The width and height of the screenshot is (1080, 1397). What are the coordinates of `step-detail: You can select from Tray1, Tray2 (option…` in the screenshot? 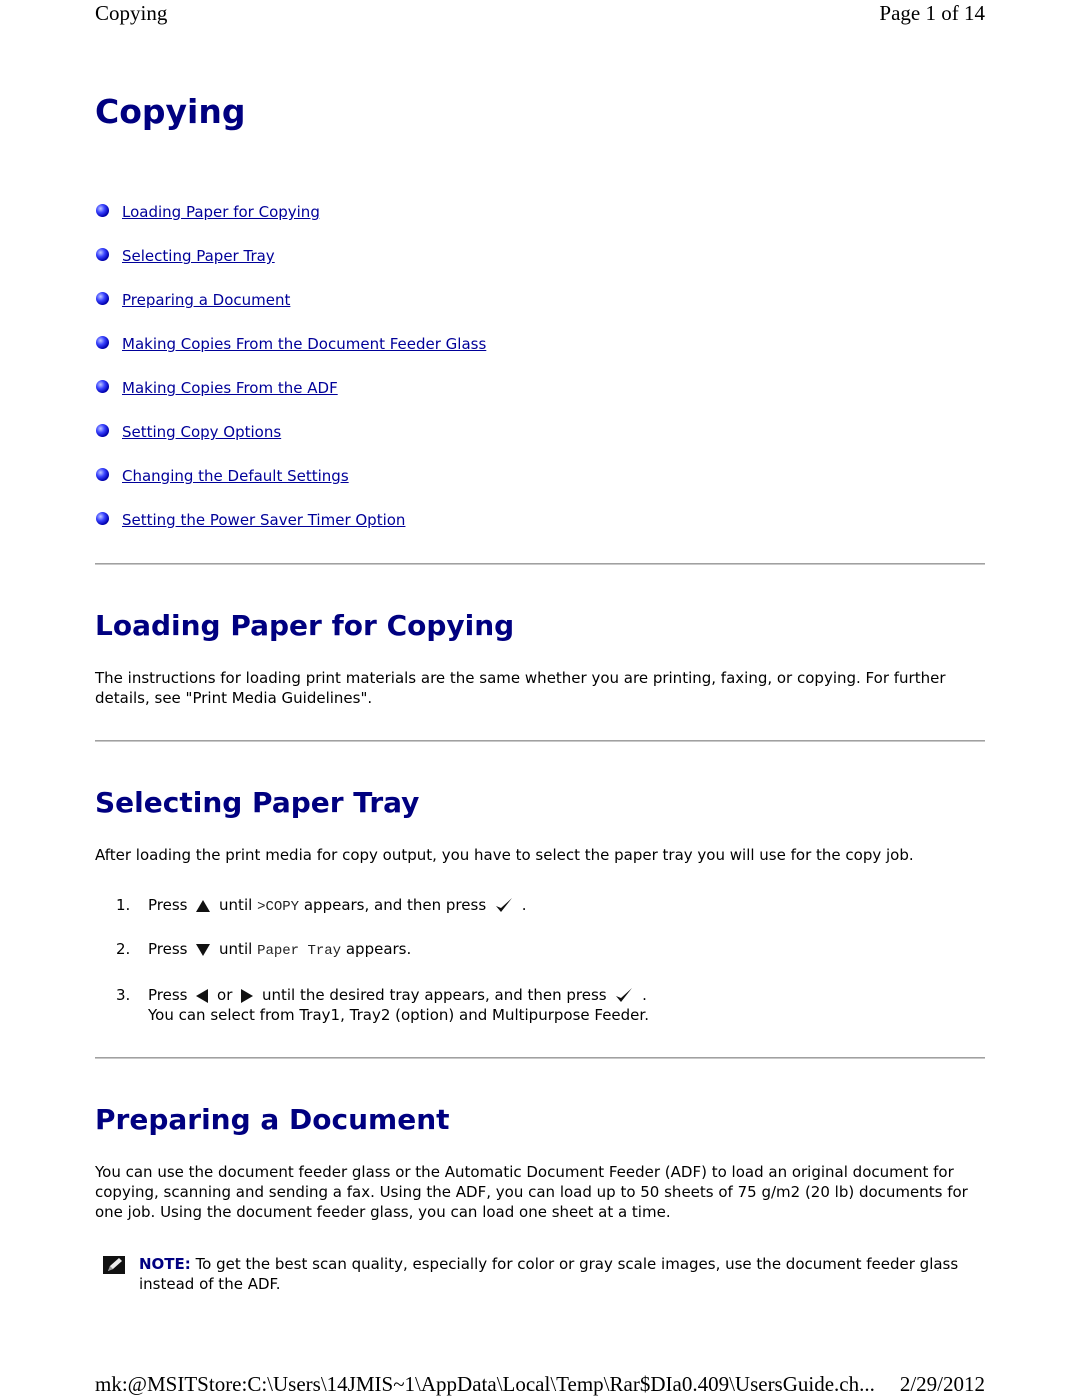 It's located at (398, 1015).